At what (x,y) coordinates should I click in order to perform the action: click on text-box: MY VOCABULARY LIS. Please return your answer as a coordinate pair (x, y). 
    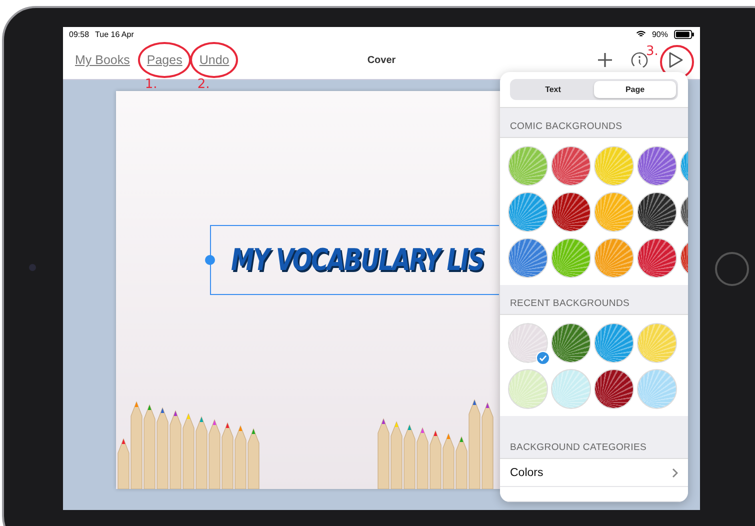
    Looking at the image, I should click on (354, 260).